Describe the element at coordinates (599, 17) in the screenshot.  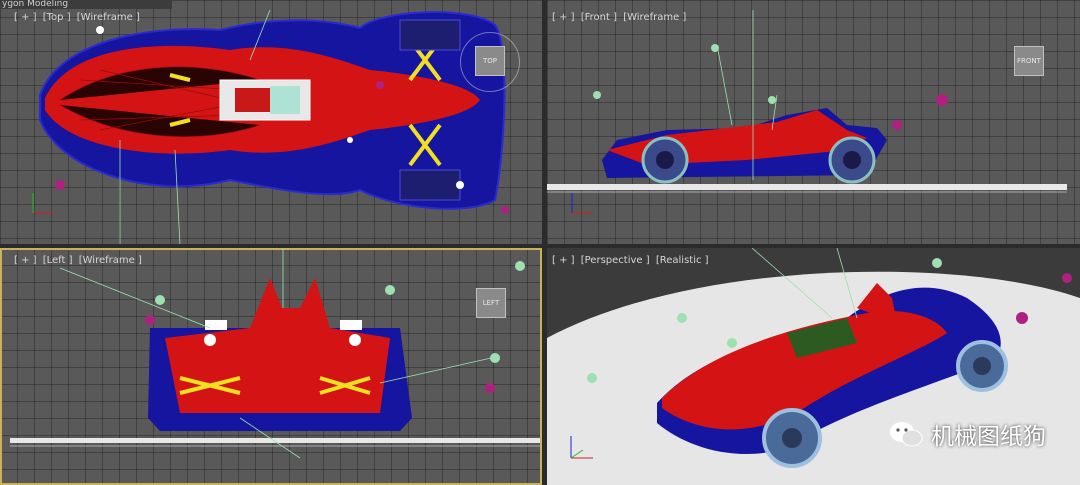
I see `viewport-view-button: [Front ]` at that location.